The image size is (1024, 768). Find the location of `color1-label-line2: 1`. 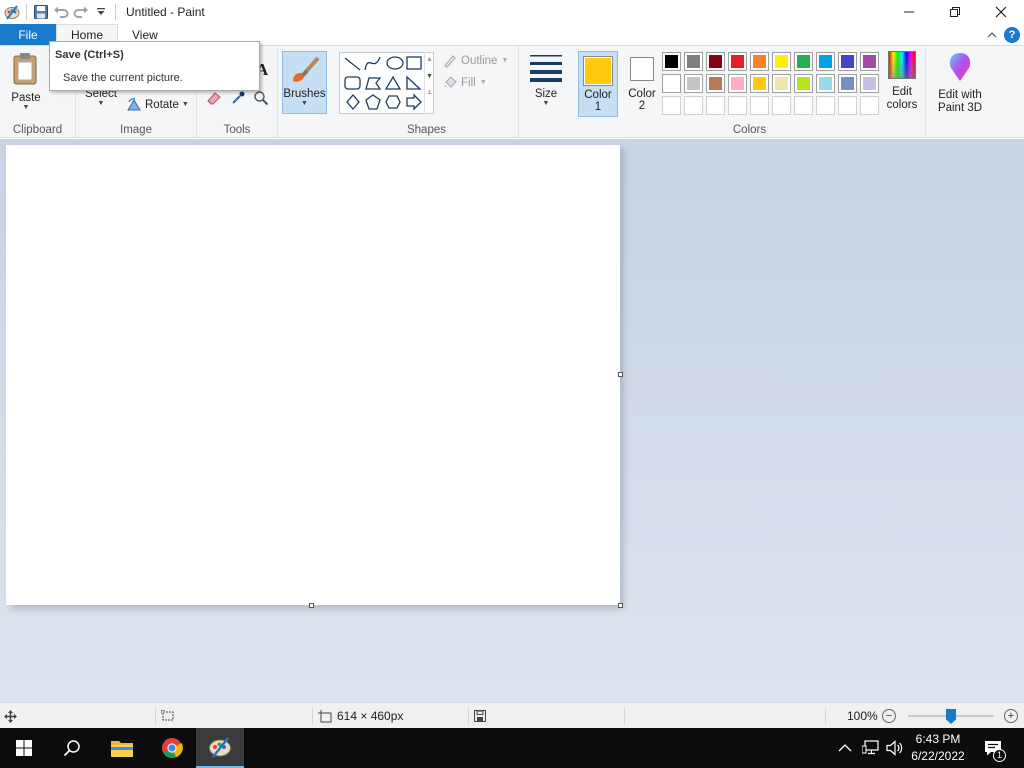

color1-label-line2: 1 is located at coordinates (598, 107).